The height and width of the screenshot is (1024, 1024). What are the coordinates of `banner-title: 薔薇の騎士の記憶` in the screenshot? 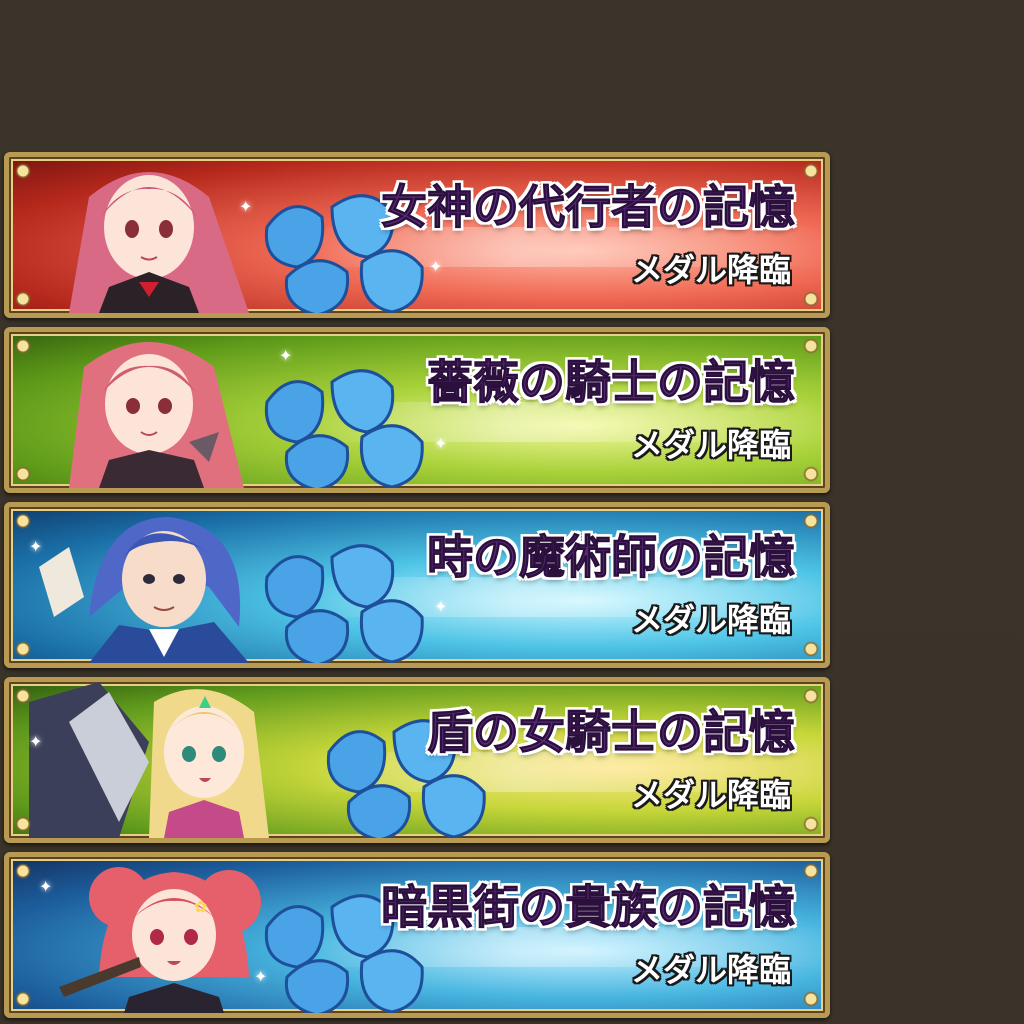 It's located at (611, 382).